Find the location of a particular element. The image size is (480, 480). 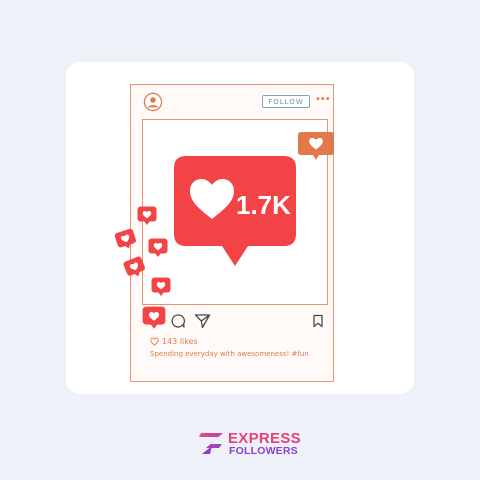

comment-icon is located at coordinates (178, 321).